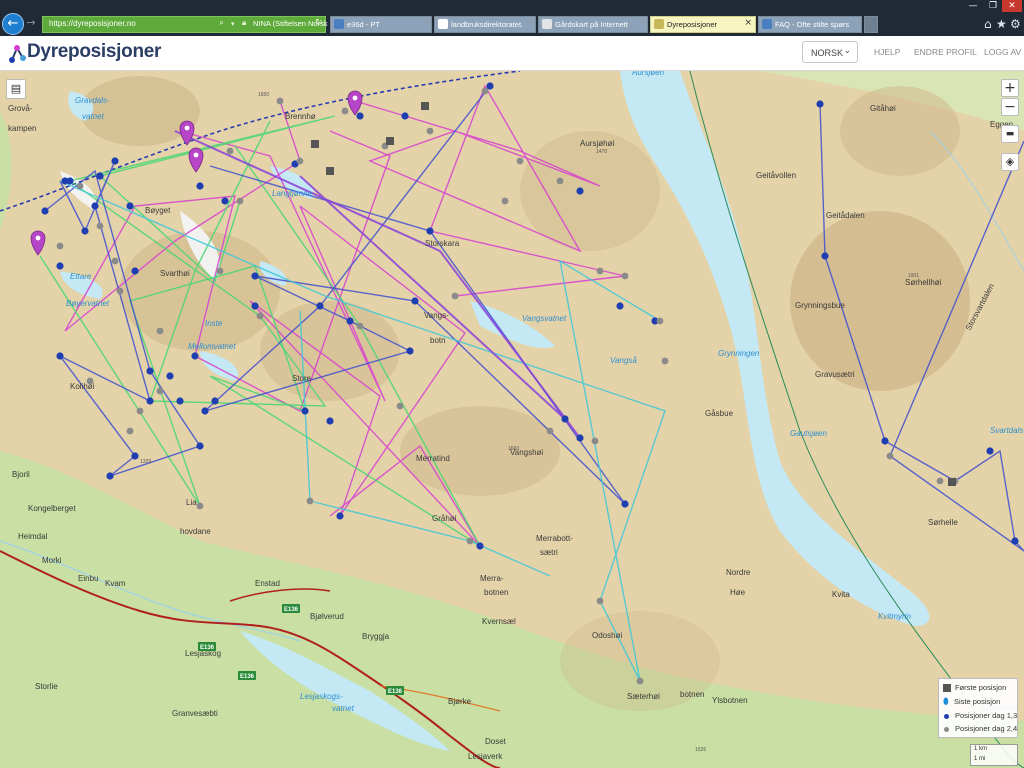 Image resolution: width=1024 pixels, height=768 pixels. What do you see at coordinates (21, 474) in the screenshot?
I see `place-label: Bjorli` at bounding box center [21, 474].